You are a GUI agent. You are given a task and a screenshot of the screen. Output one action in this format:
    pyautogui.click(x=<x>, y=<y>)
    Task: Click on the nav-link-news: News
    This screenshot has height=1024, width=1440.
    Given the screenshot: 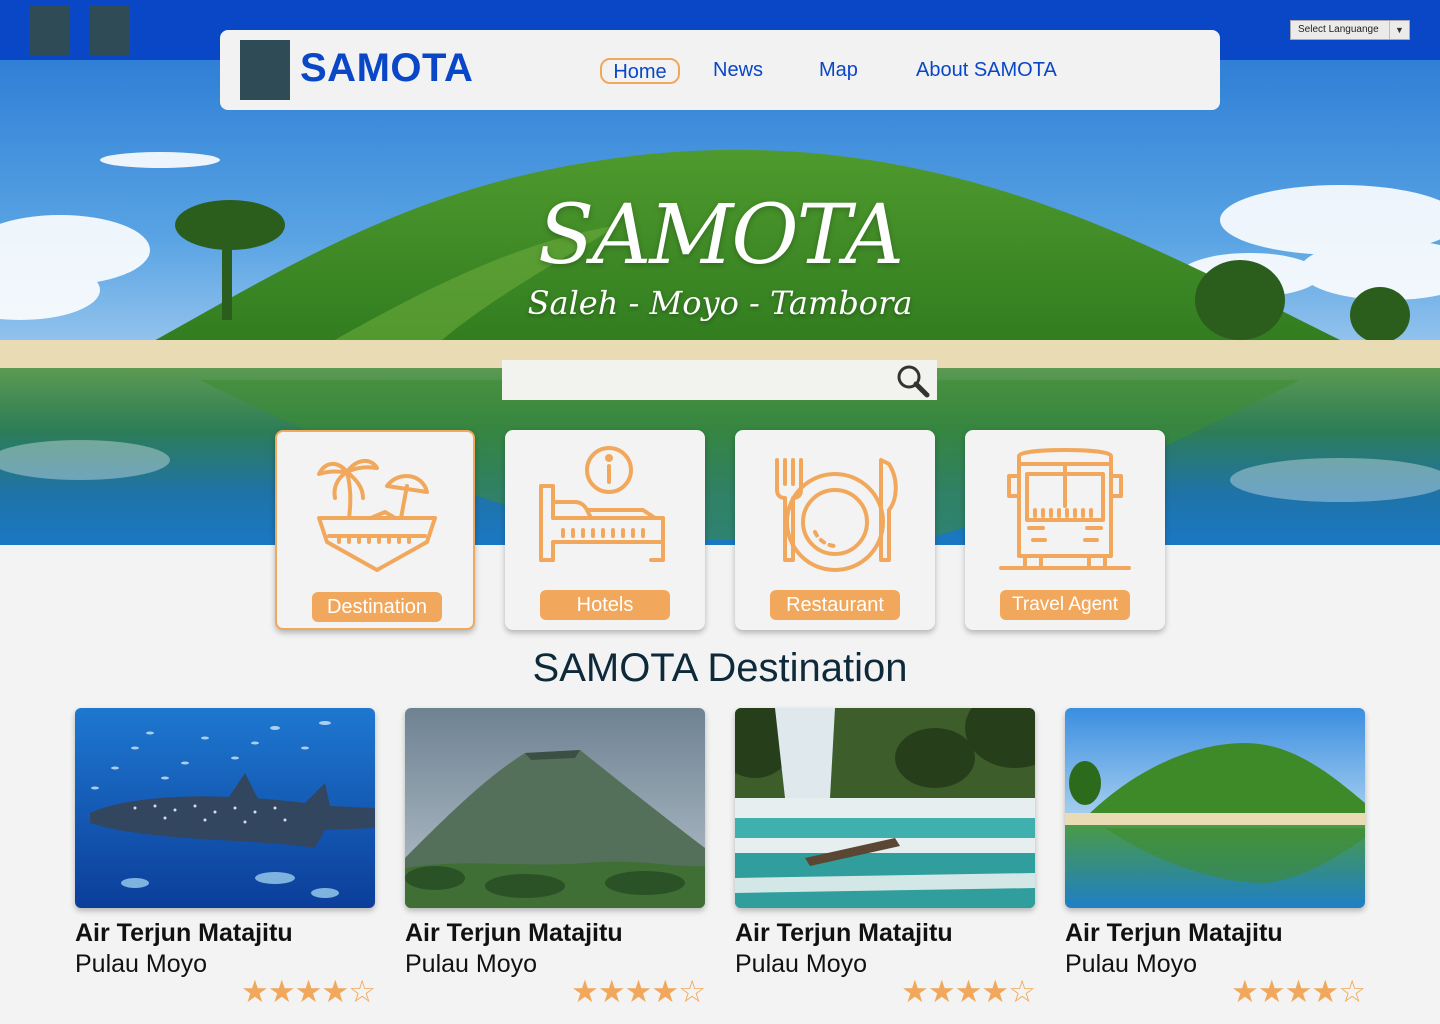 What is the action you would take?
    pyautogui.click(x=738, y=71)
    